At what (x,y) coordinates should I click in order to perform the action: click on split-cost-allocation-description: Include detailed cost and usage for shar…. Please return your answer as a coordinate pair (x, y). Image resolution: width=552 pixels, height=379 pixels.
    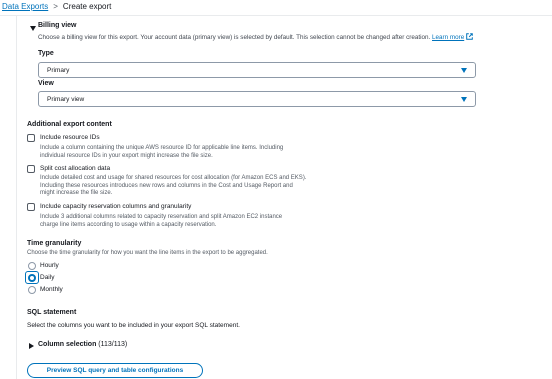
    Looking at the image, I should click on (173, 186).